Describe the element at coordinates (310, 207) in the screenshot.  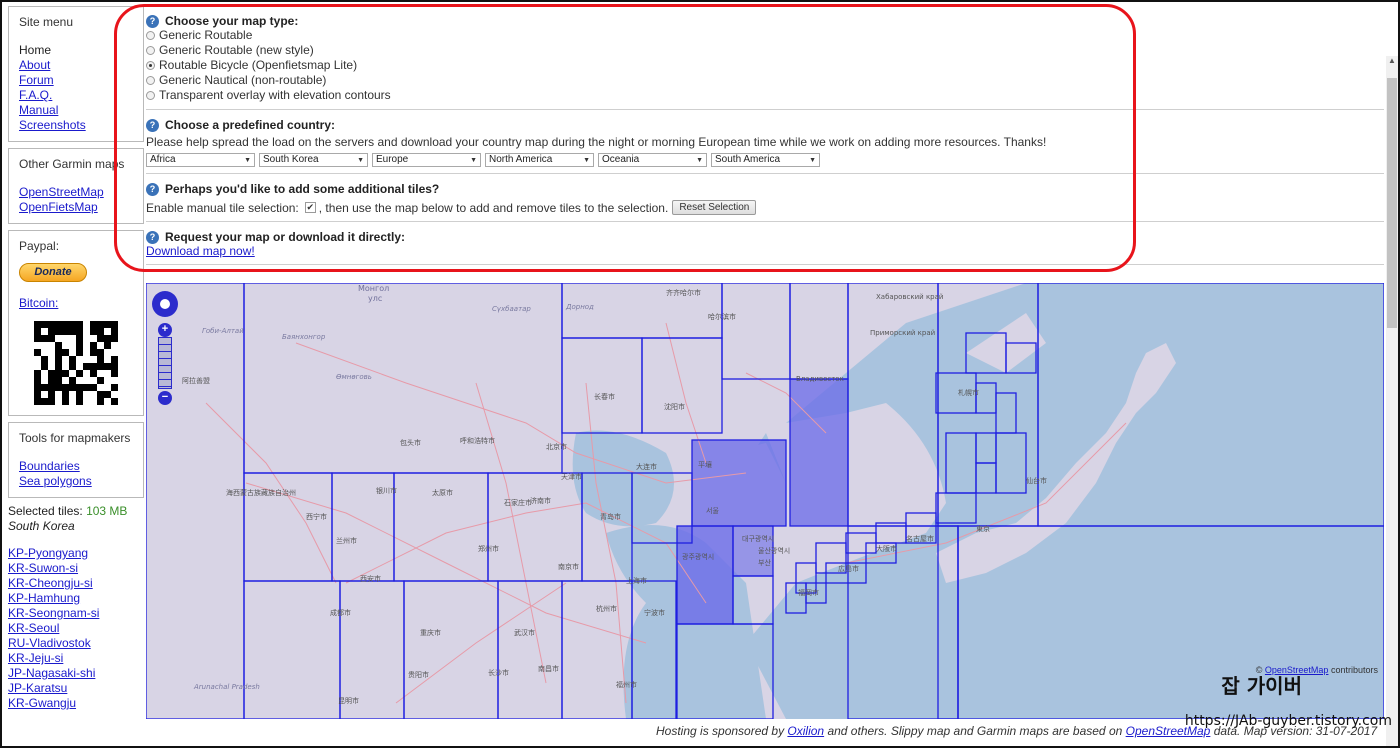
I see `manual-selection-checkbox: ✔` at that location.